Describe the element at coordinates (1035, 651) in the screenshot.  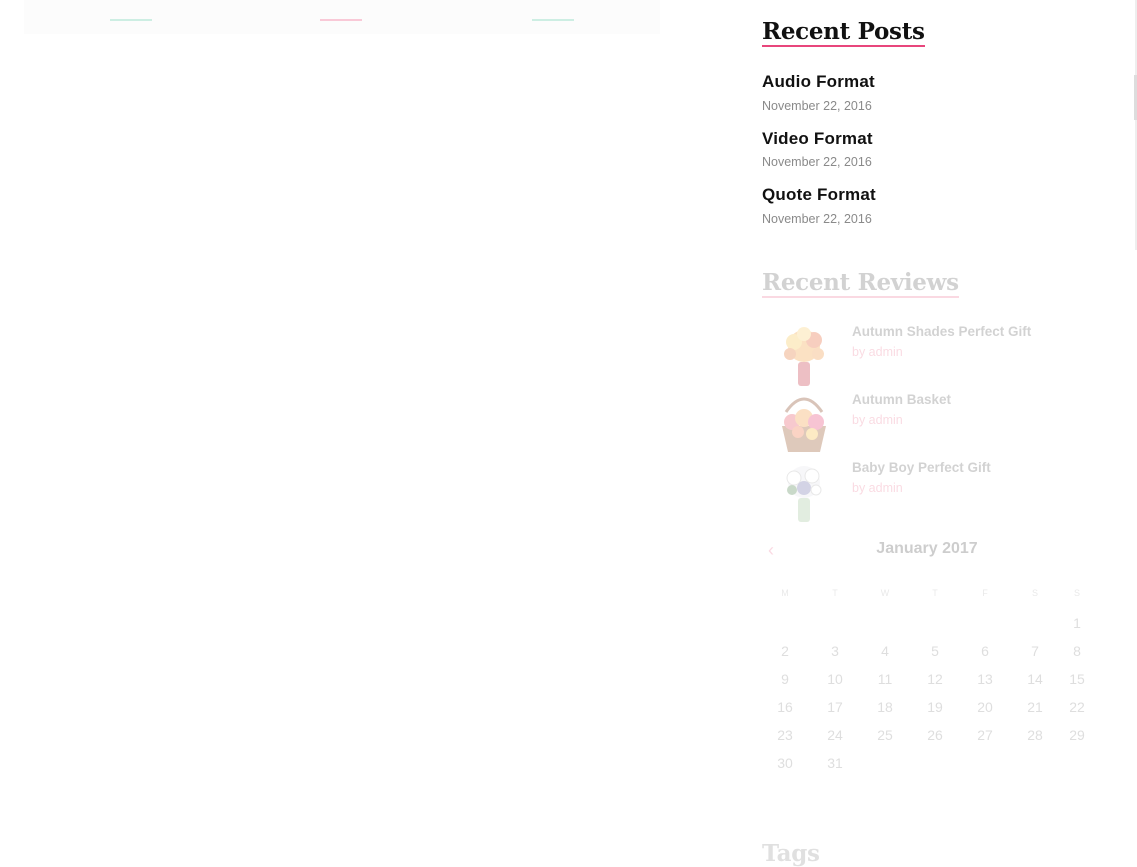
I see `calendar-day: 7` at that location.